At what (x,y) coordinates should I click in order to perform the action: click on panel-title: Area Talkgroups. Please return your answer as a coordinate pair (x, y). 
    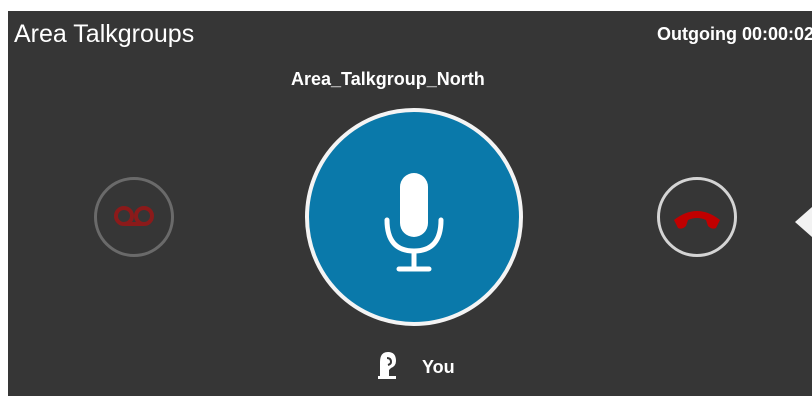
    Looking at the image, I should click on (104, 34).